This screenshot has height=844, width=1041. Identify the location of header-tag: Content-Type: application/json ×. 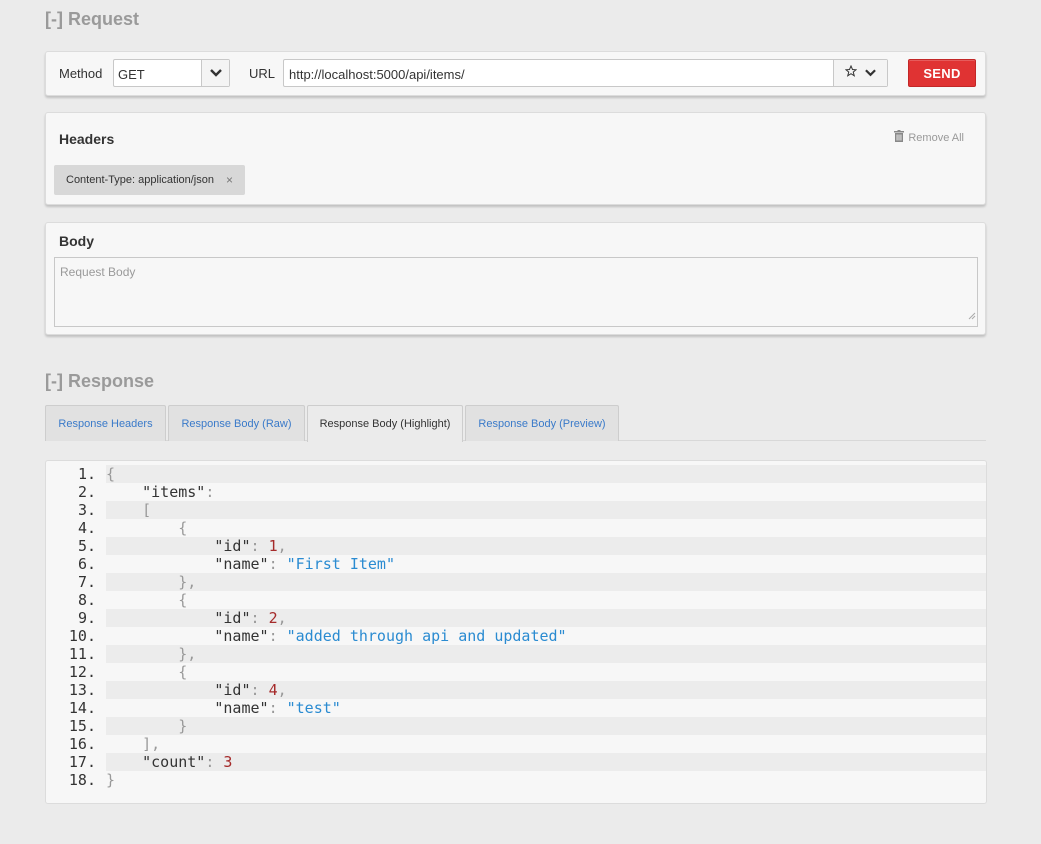
(149, 180).